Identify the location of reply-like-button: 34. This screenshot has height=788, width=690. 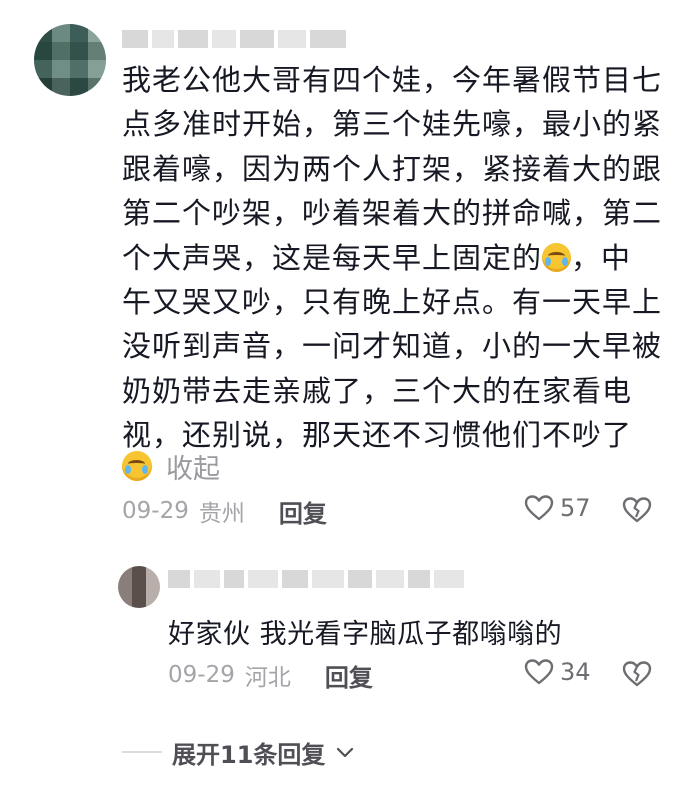
(557, 672).